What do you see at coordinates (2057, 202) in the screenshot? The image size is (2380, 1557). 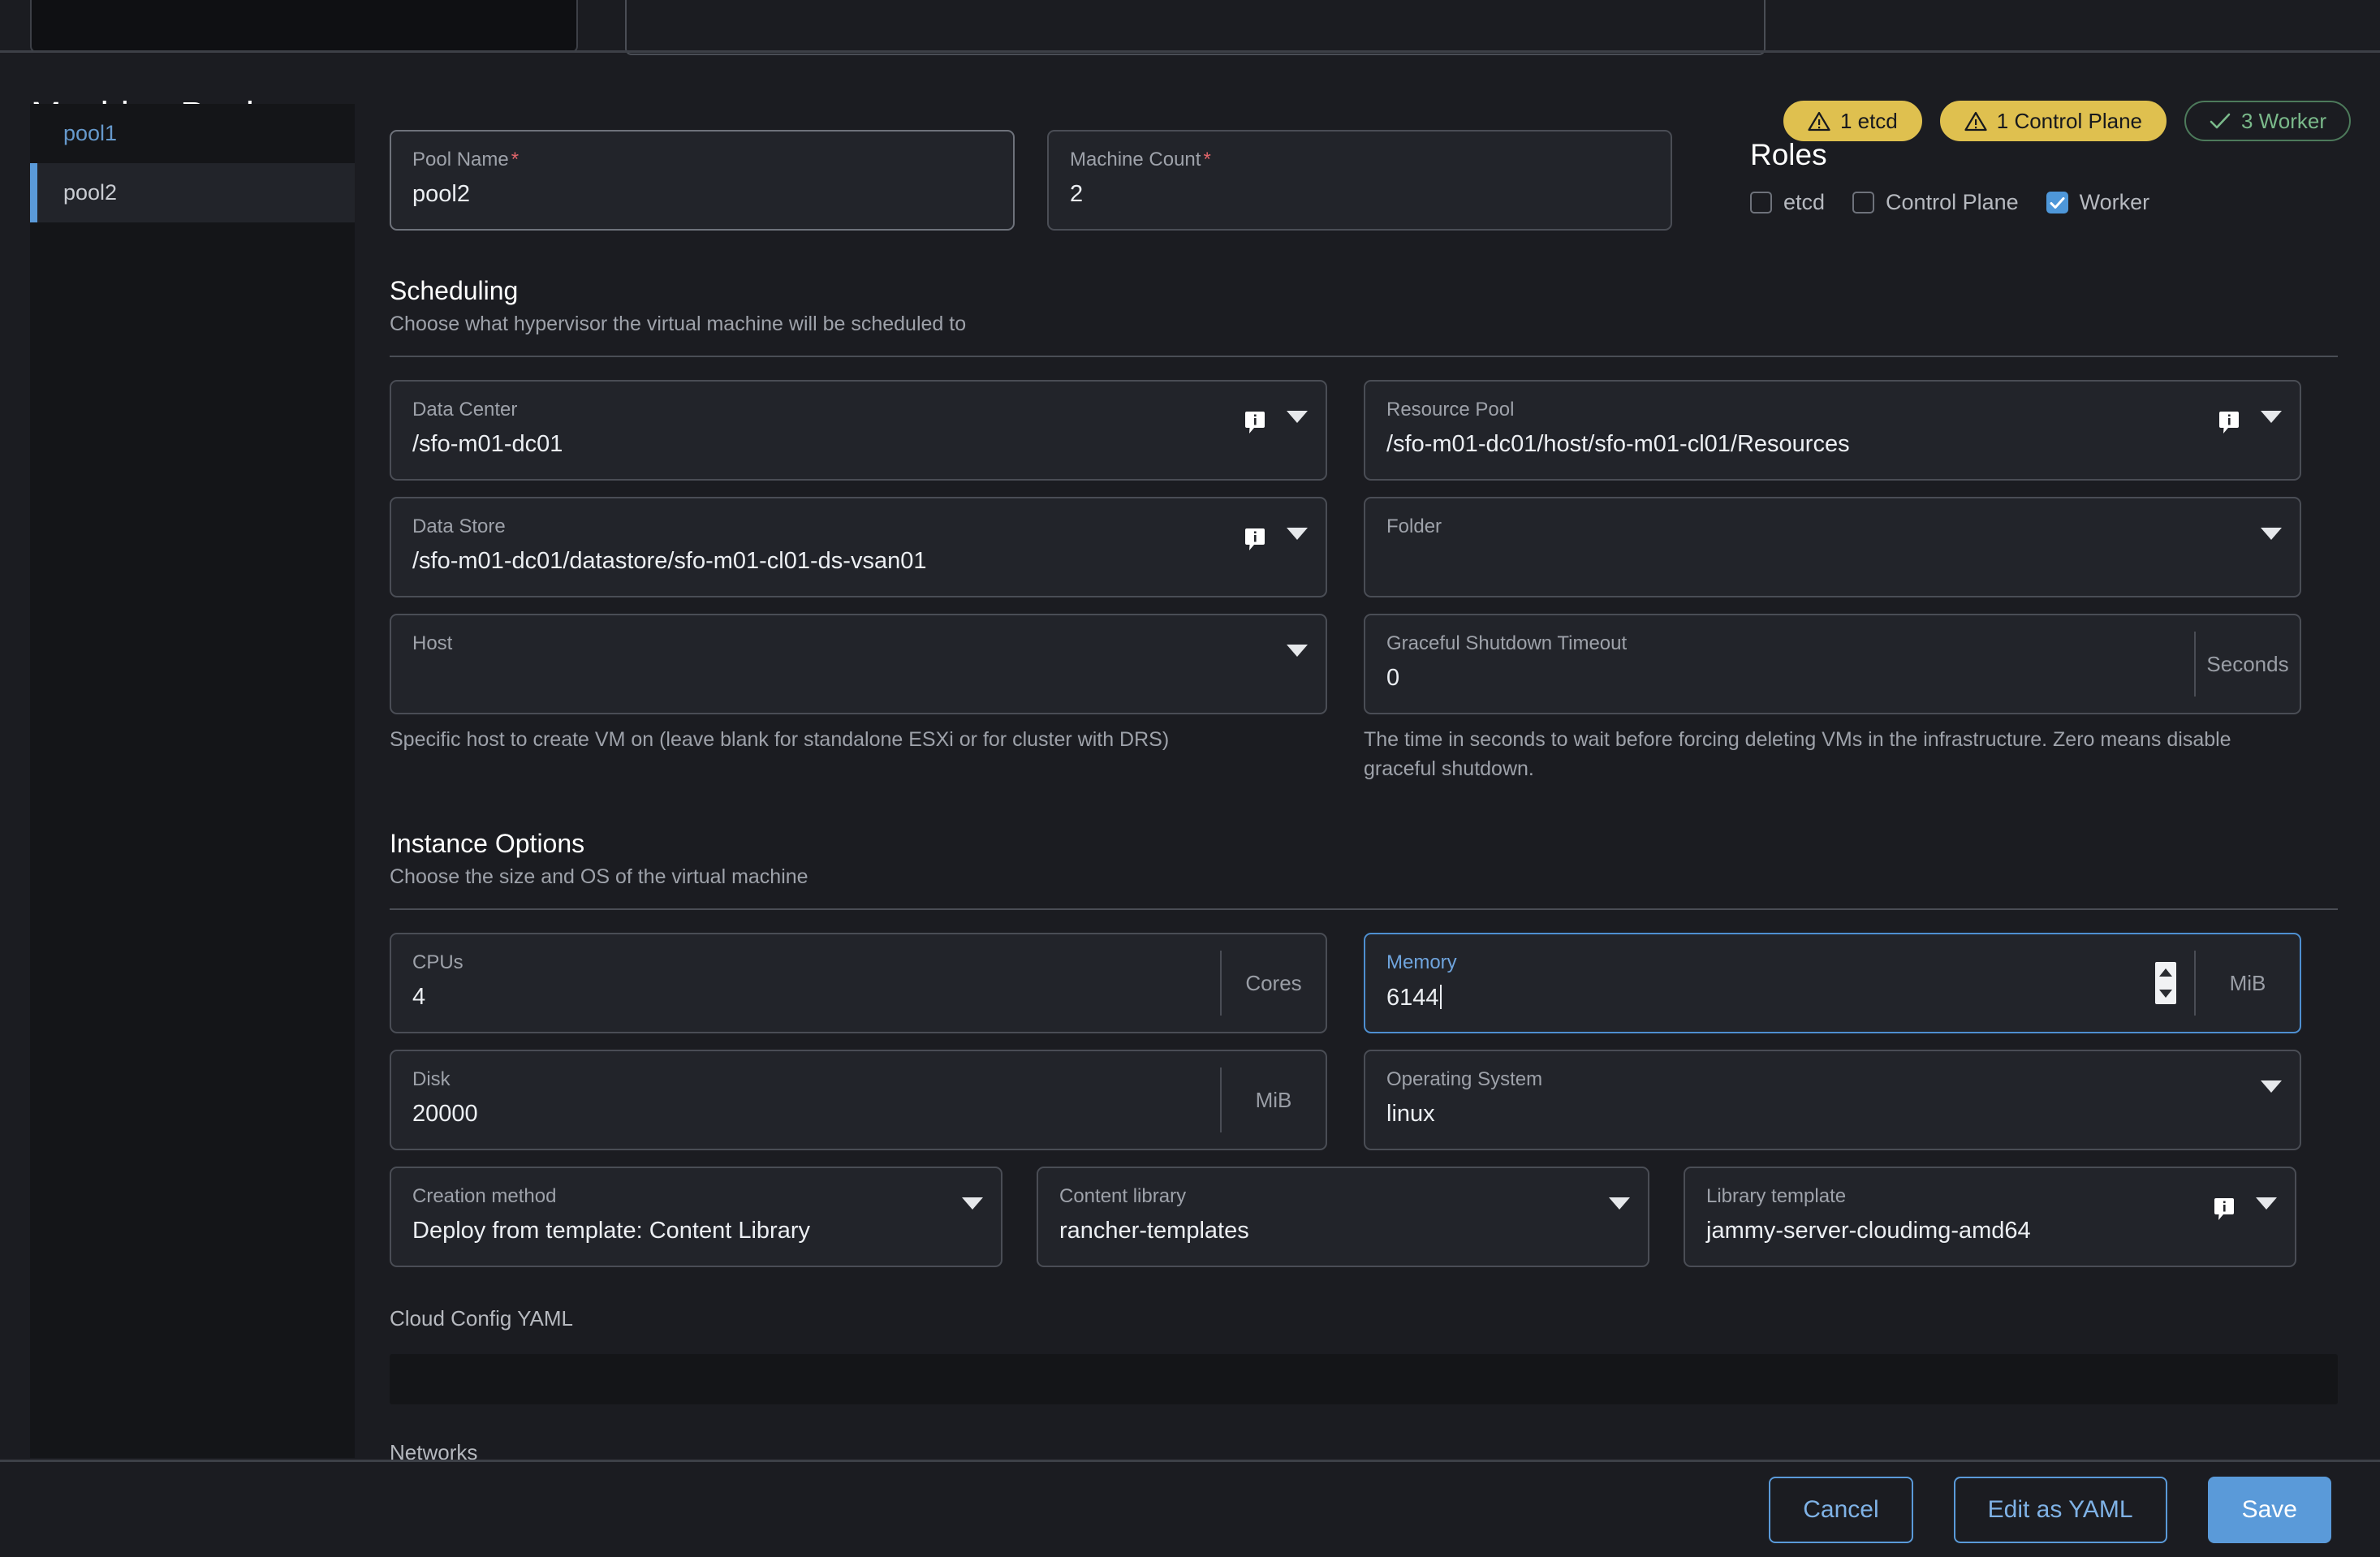 I see `checkbox-checked-icon` at bounding box center [2057, 202].